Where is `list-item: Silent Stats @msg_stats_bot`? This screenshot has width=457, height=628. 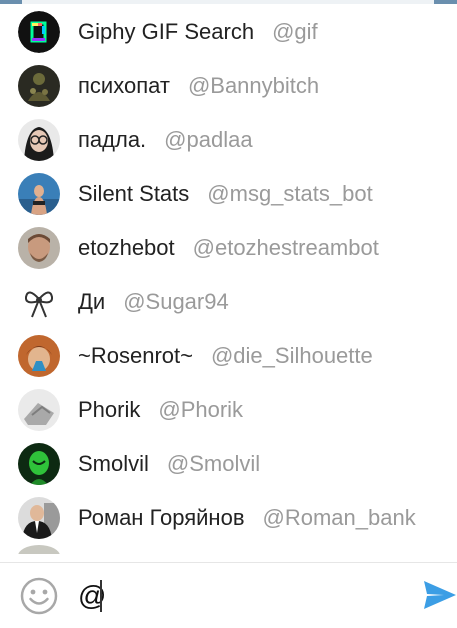 list-item: Silent Stats @msg_stats_bot is located at coordinates (228, 194).